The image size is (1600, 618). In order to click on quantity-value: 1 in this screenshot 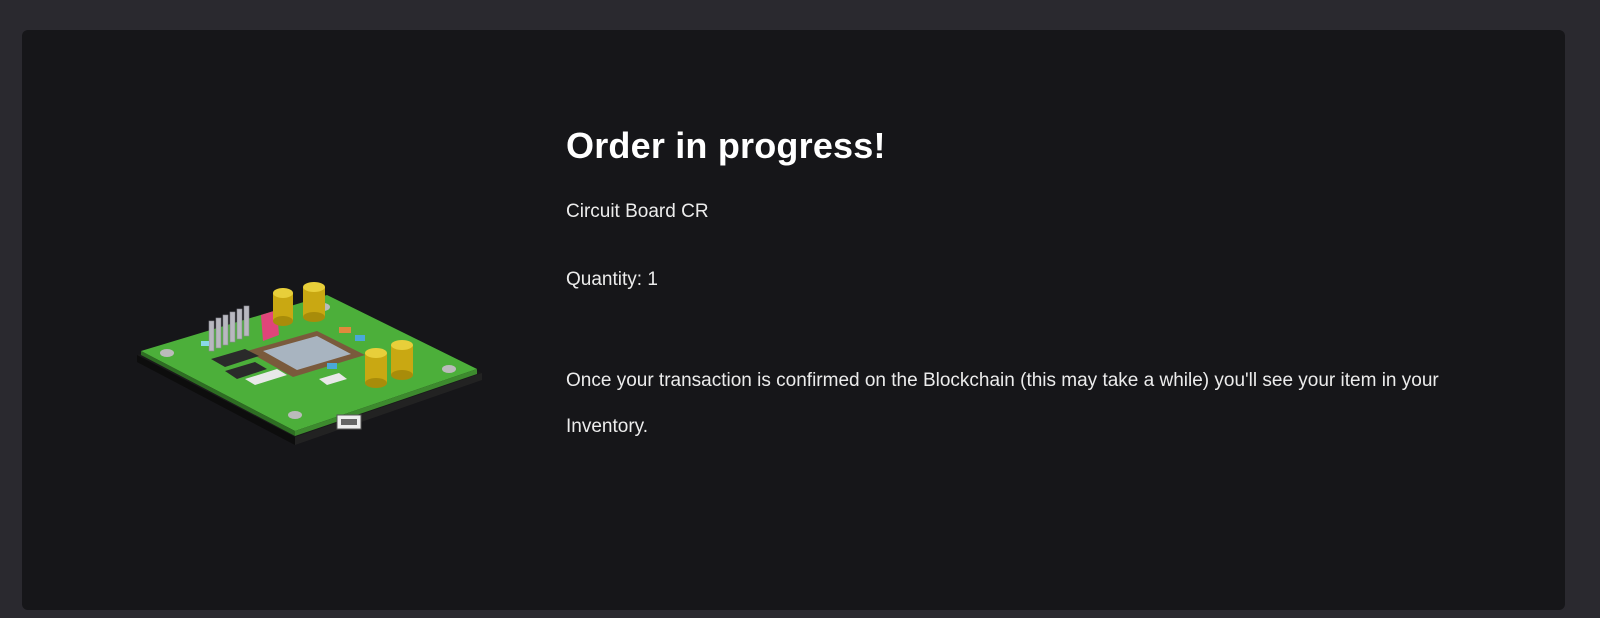, I will do `click(652, 279)`.